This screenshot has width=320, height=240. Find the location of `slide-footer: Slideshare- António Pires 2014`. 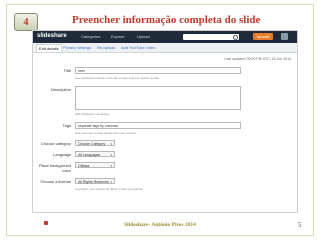

slide-footer: Slideshare- António Pires 2014 is located at coordinates (160, 225).